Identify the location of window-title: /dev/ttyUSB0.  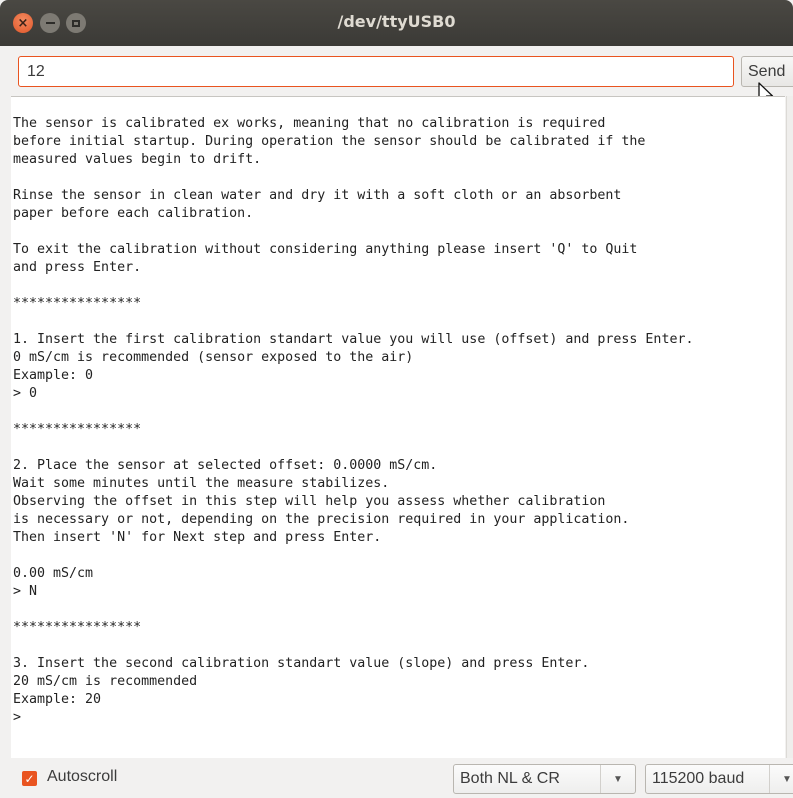
(396, 21).